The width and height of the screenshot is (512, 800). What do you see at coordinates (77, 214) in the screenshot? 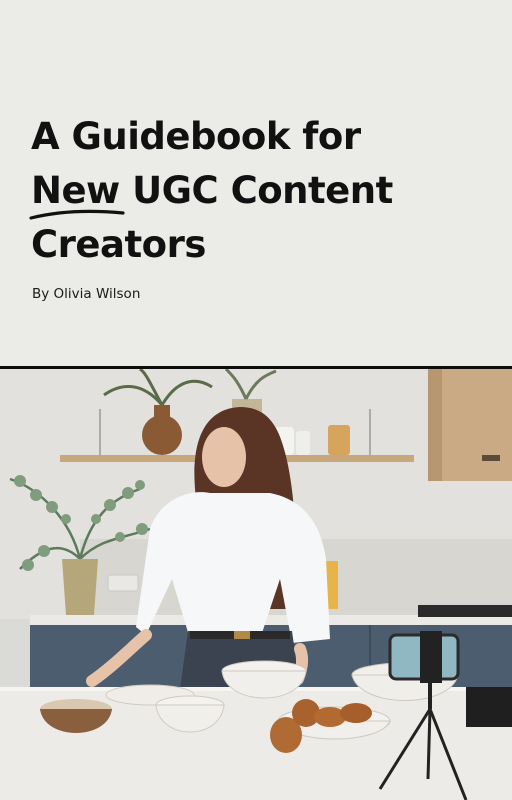
I see `underline-stroke-icon` at bounding box center [77, 214].